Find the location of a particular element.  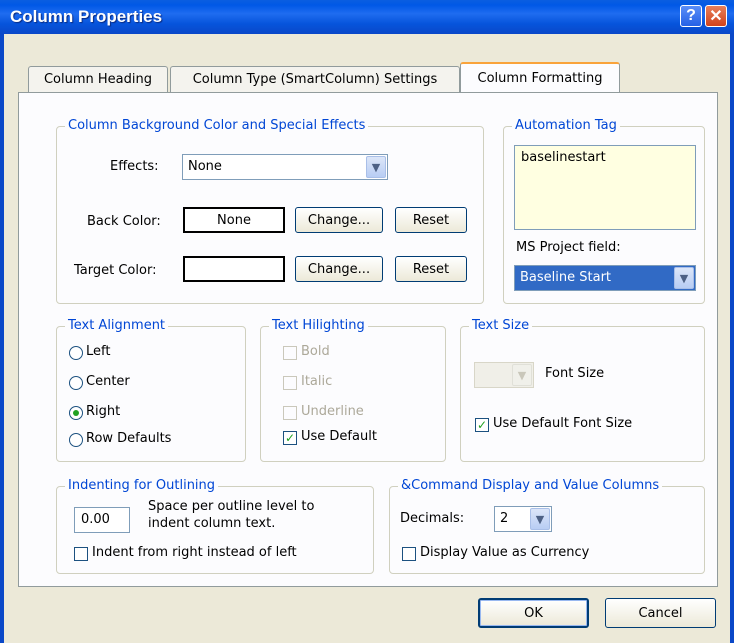

ms-project-value: Baseline Start is located at coordinates (566, 277).